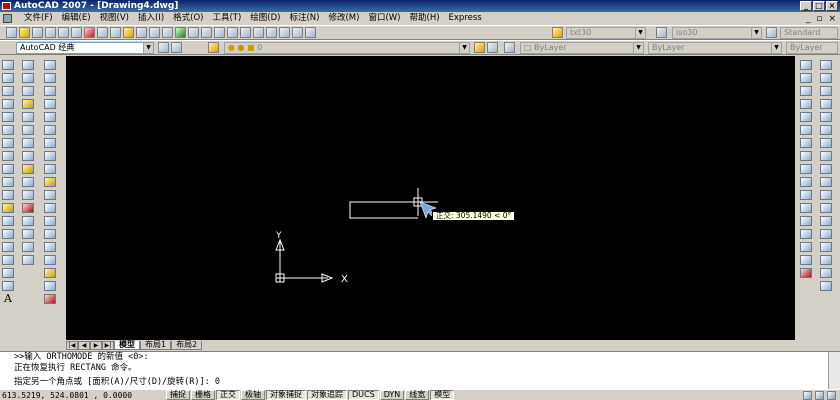 This screenshot has width=840, height=400. Describe the element at coordinates (89, 32) in the screenshot. I see `cut-icon` at that location.